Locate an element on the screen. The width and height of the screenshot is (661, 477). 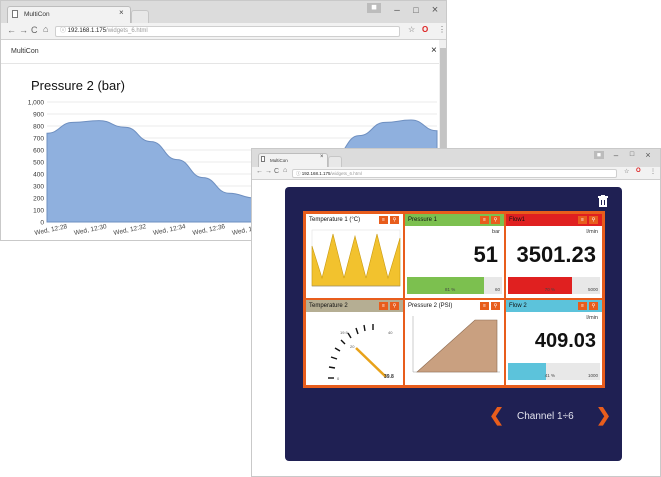
x-tick-label: Wed, 12:36 is located at coordinates (209, 230).